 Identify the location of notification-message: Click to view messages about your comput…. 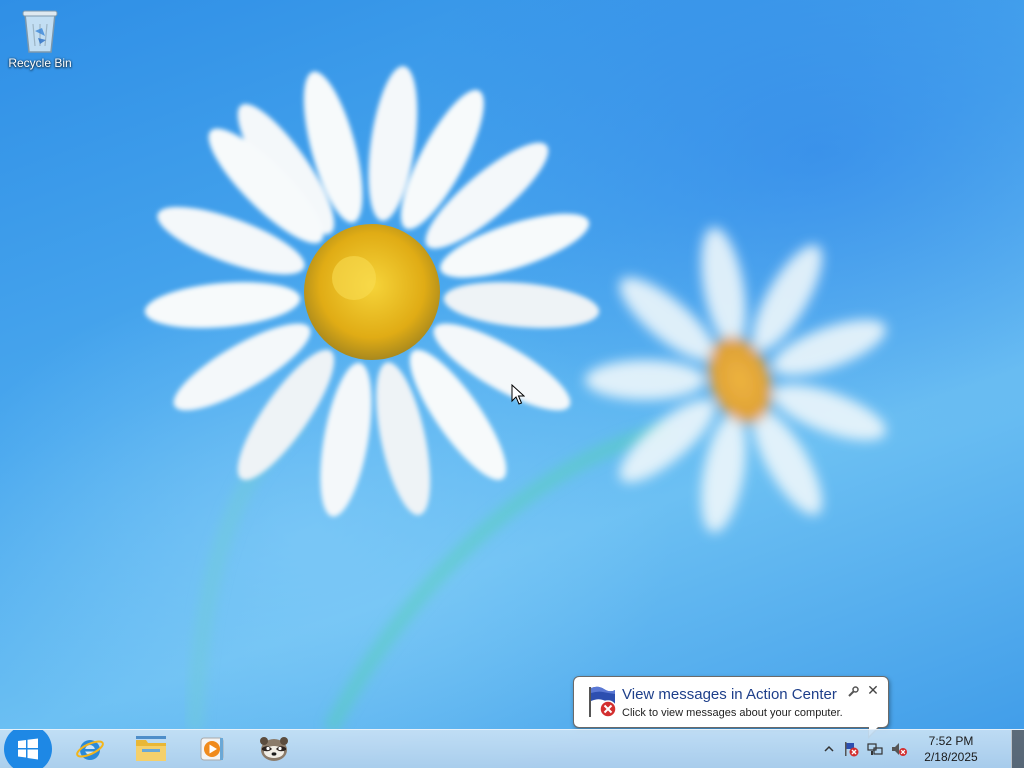
(732, 713).